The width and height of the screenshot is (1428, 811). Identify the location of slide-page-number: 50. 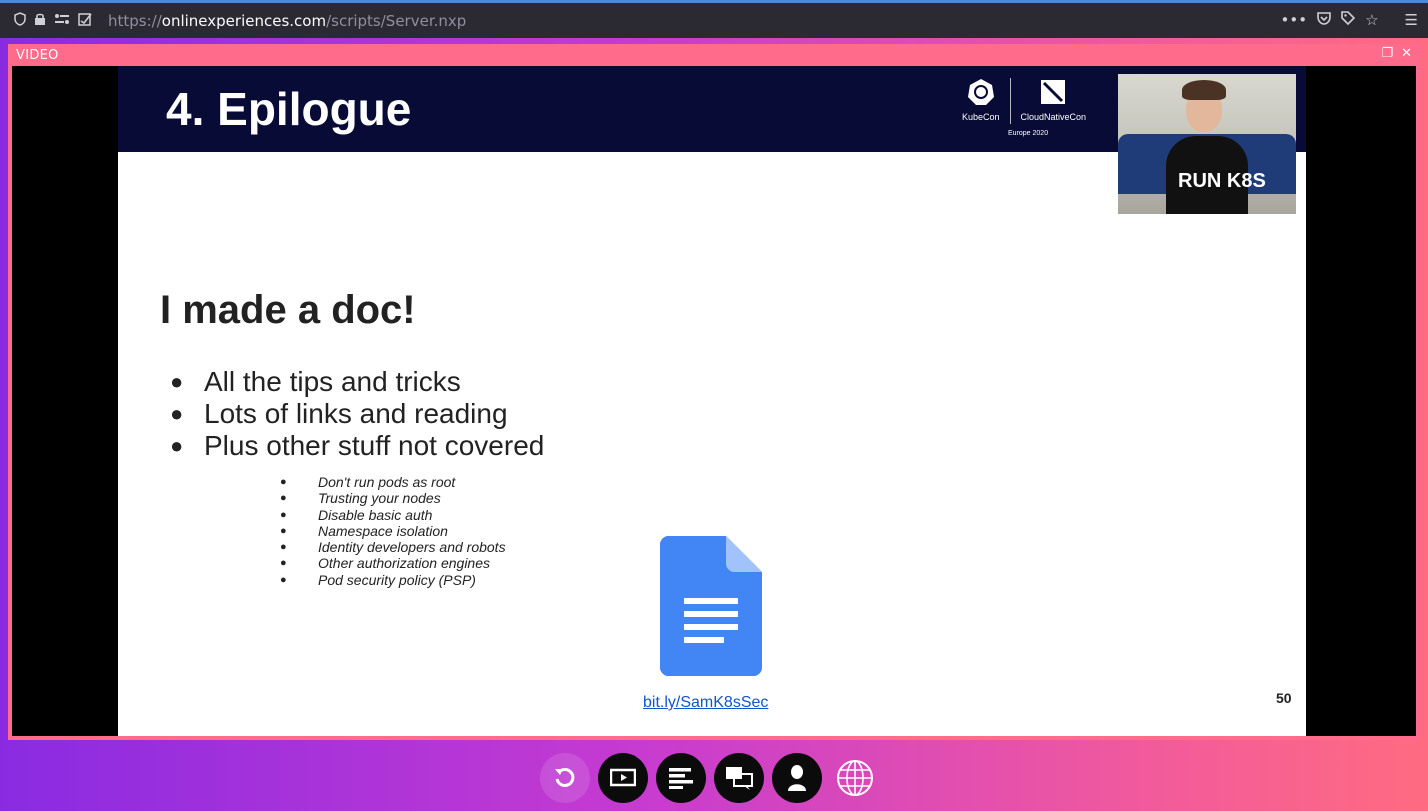
(1284, 698).